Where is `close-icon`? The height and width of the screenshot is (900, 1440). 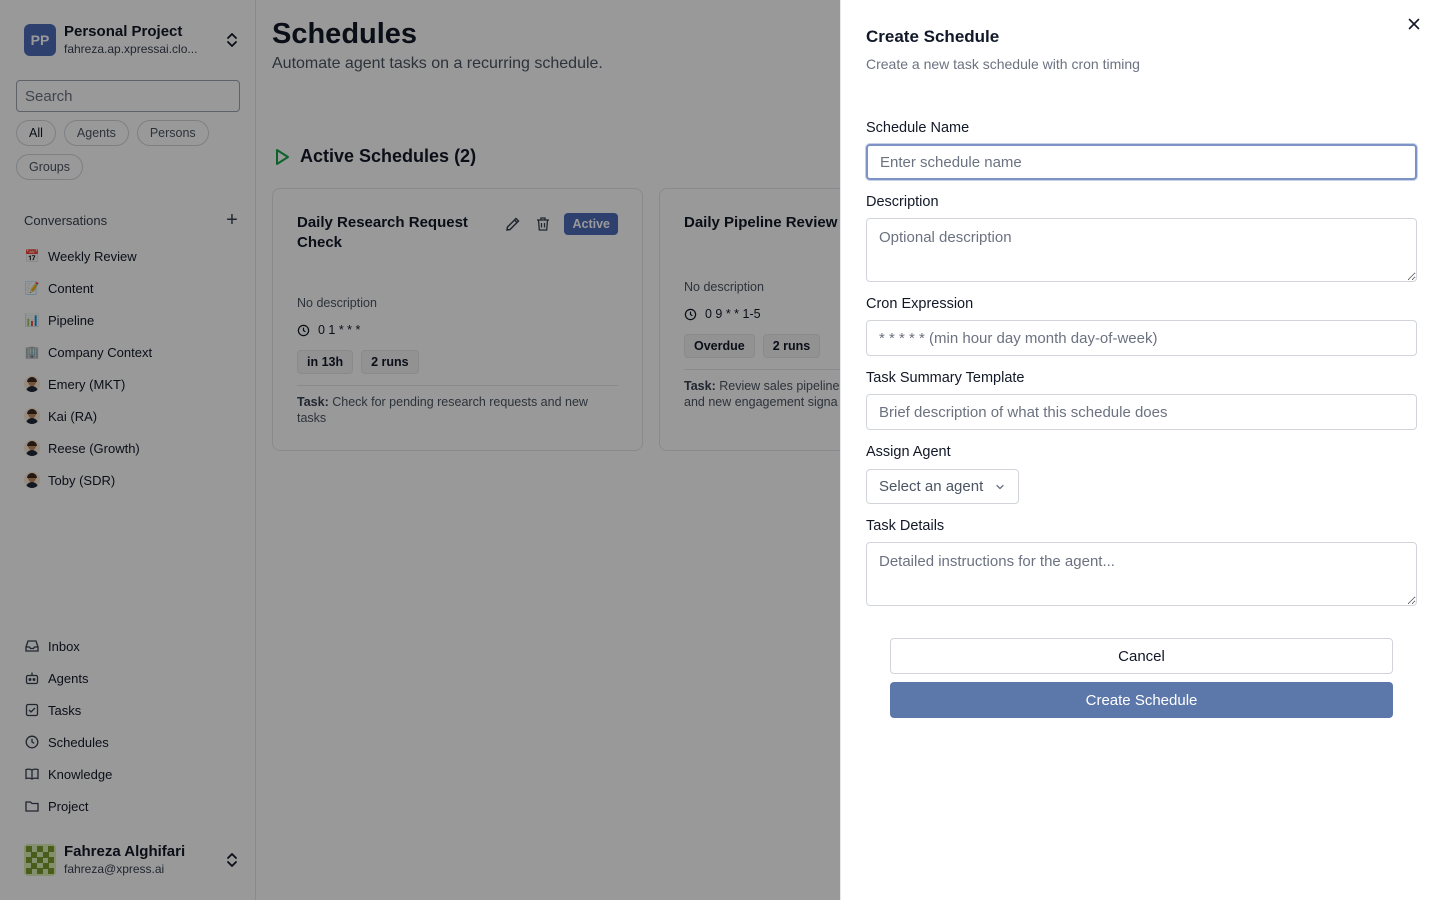
close-icon is located at coordinates (1414, 24).